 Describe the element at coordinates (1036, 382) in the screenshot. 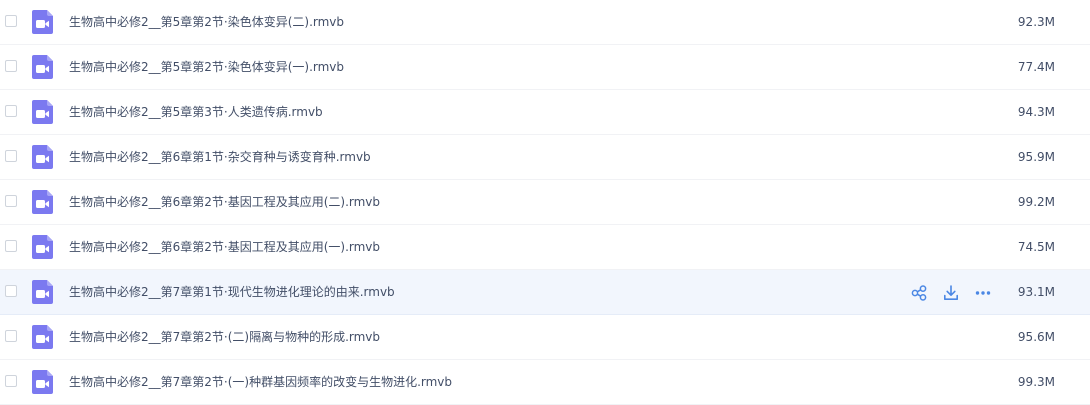

I see `file-size: 99.3M` at that location.